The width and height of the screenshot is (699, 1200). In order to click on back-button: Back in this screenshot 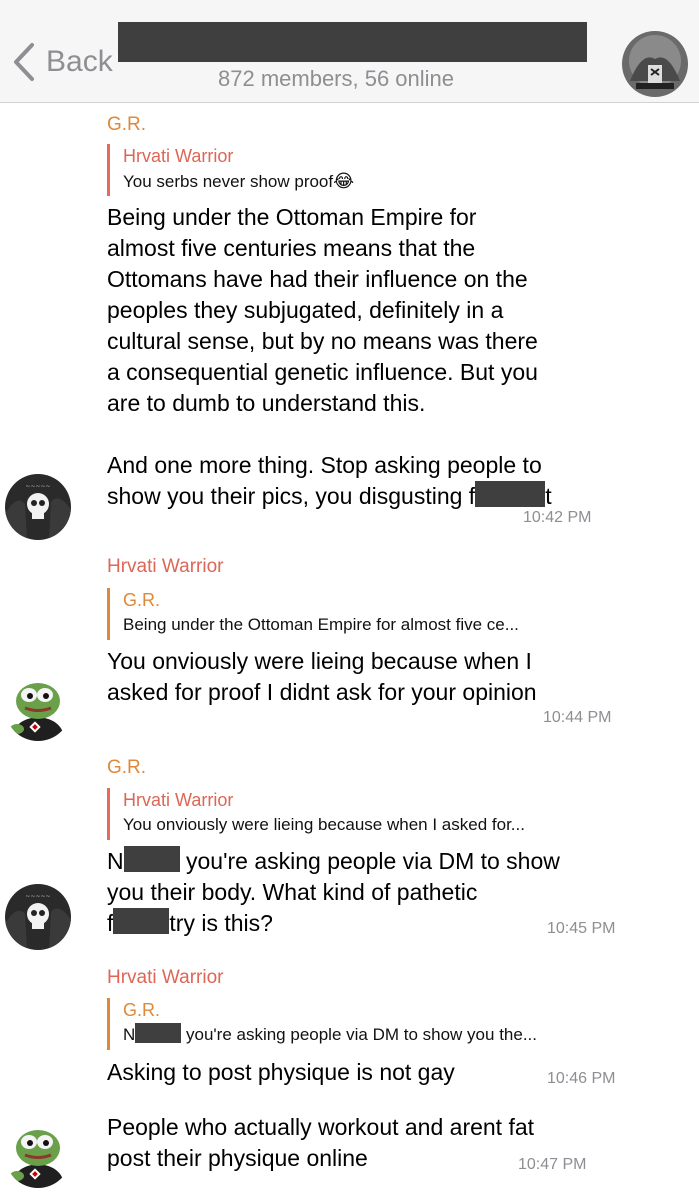, I will do `click(62, 62)`.